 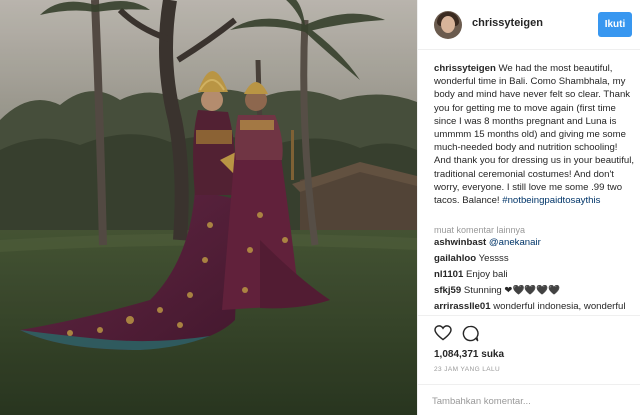 I want to click on comment-username: gailahloo, so click(x=455, y=258).